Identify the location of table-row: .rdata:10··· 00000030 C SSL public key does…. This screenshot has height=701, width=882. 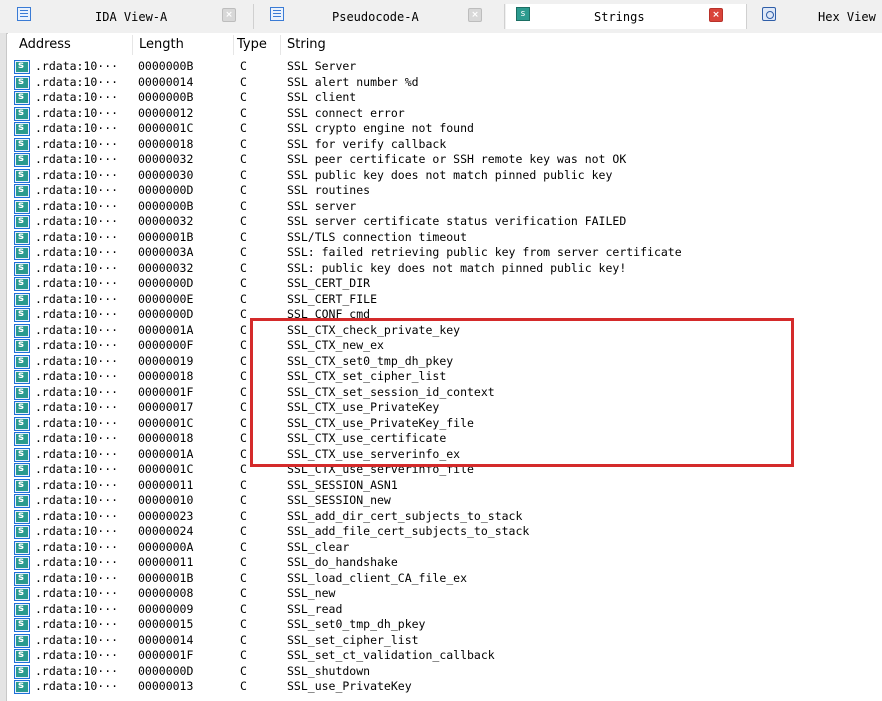
(445, 175).